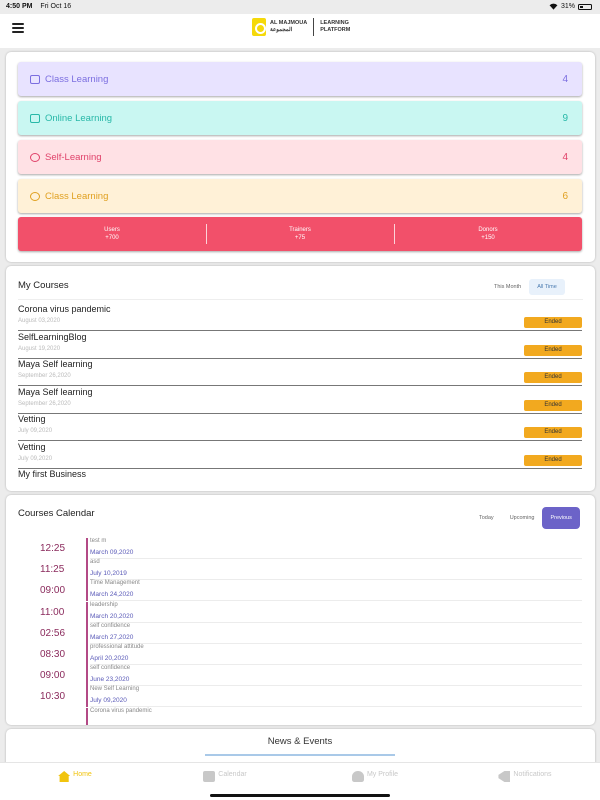  Describe the element at coordinates (335, 30) in the screenshot. I see `logo-text-platform: PLATFORM` at that location.